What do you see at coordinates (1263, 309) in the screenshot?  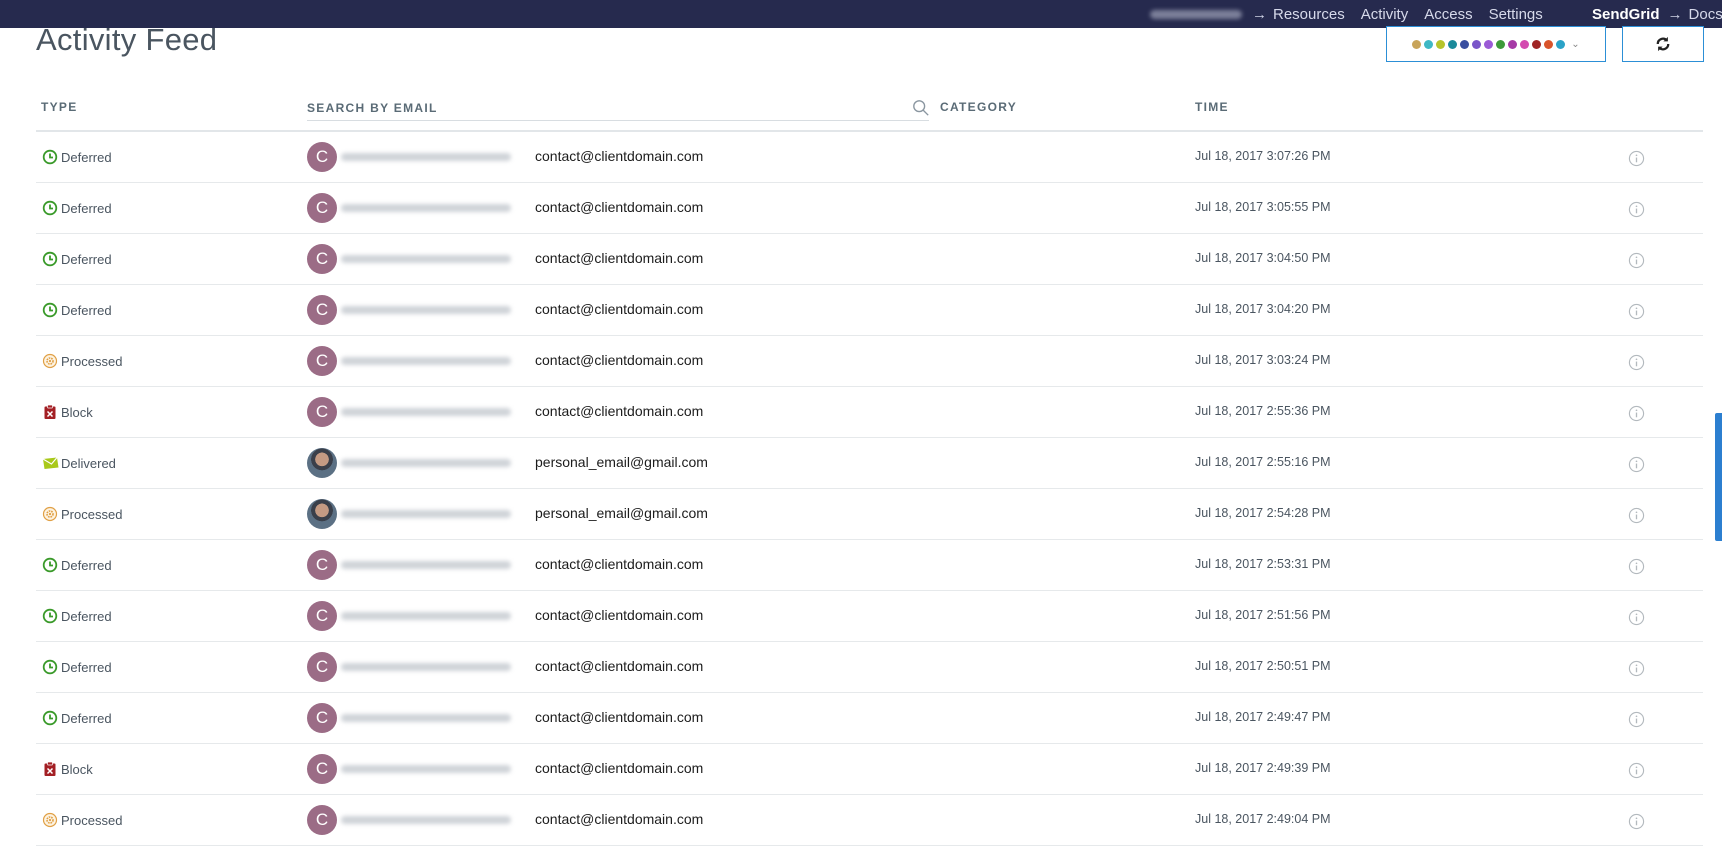 I see `event-time: Jul 18, 2017 3:04:20 PM` at bounding box center [1263, 309].